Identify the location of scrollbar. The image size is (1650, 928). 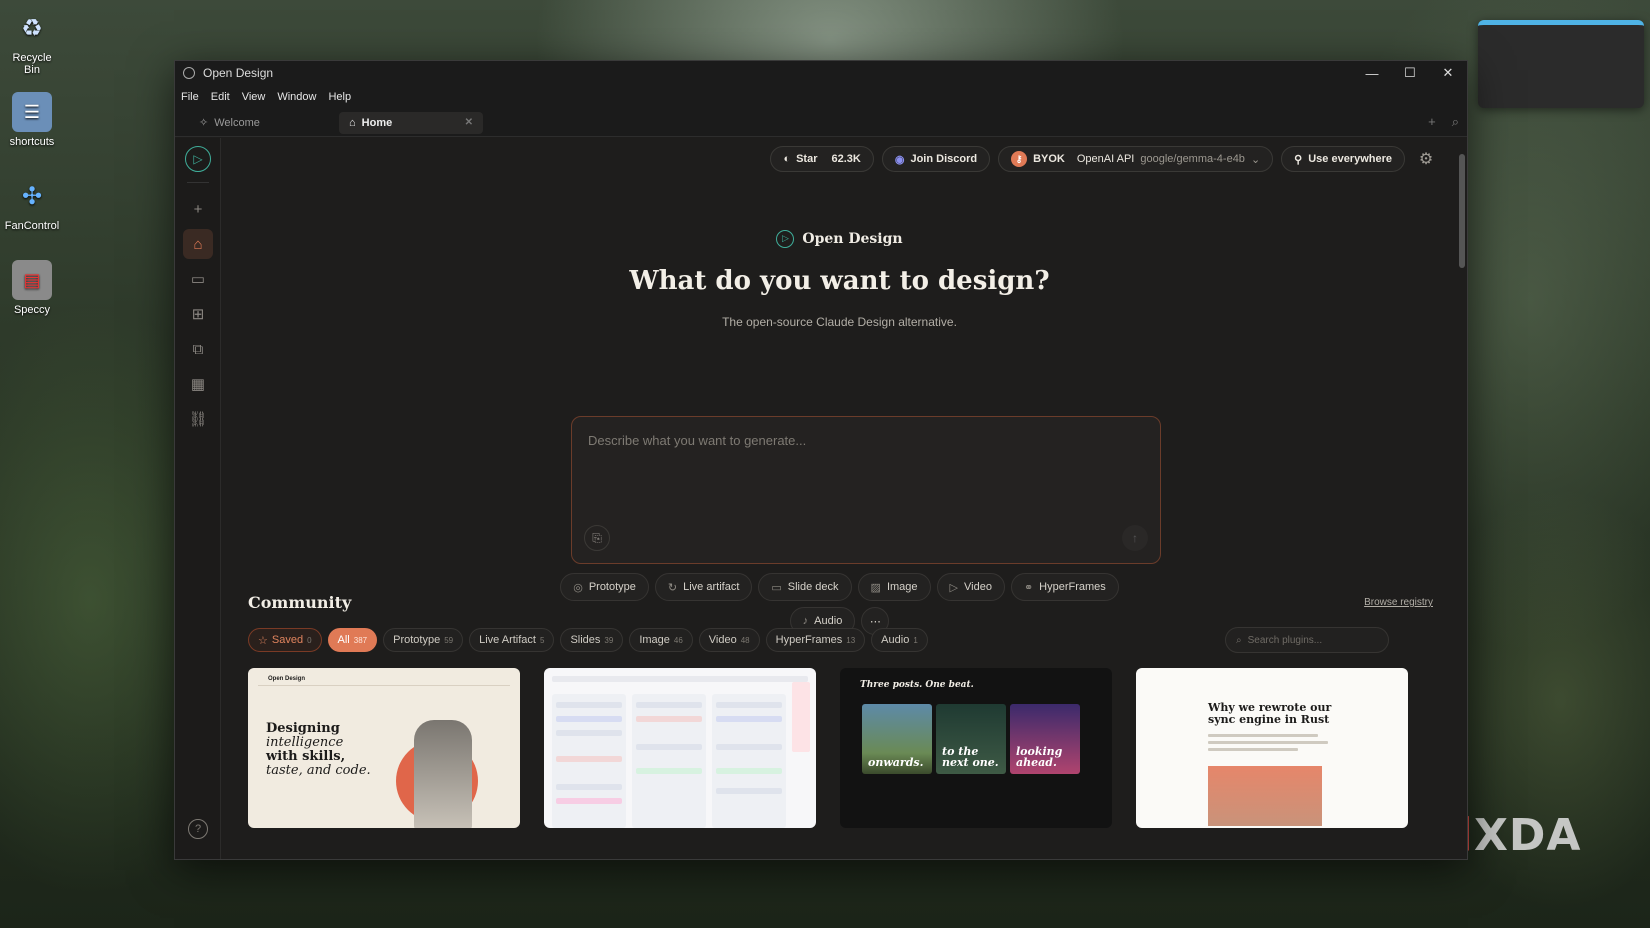
(1462, 498).